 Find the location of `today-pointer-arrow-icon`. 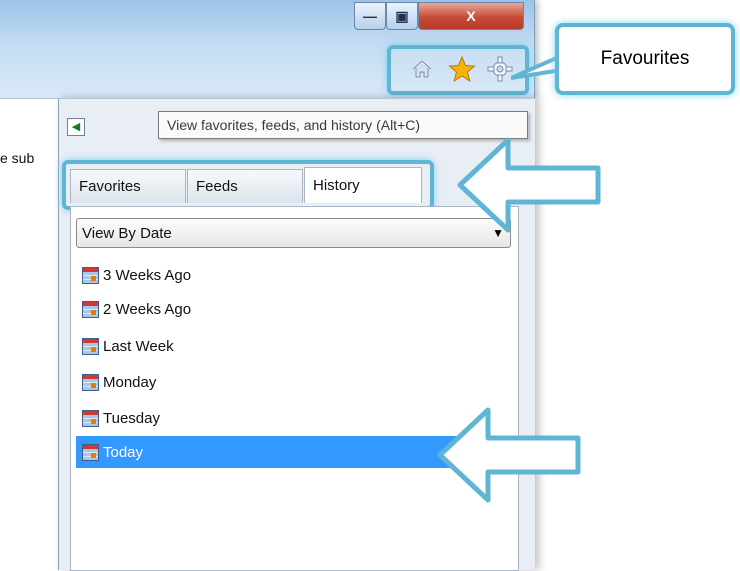

today-pointer-arrow-icon is located at coordinates (509, 455).